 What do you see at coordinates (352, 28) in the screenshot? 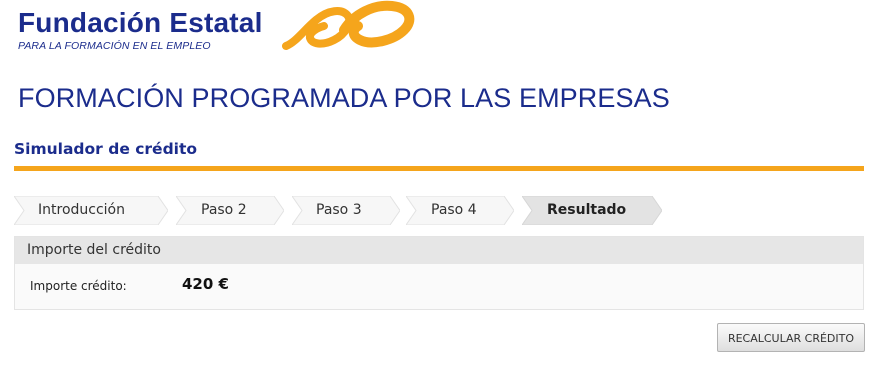
I see `infinity-swoosh-logo` at bounding box center [352, 28].